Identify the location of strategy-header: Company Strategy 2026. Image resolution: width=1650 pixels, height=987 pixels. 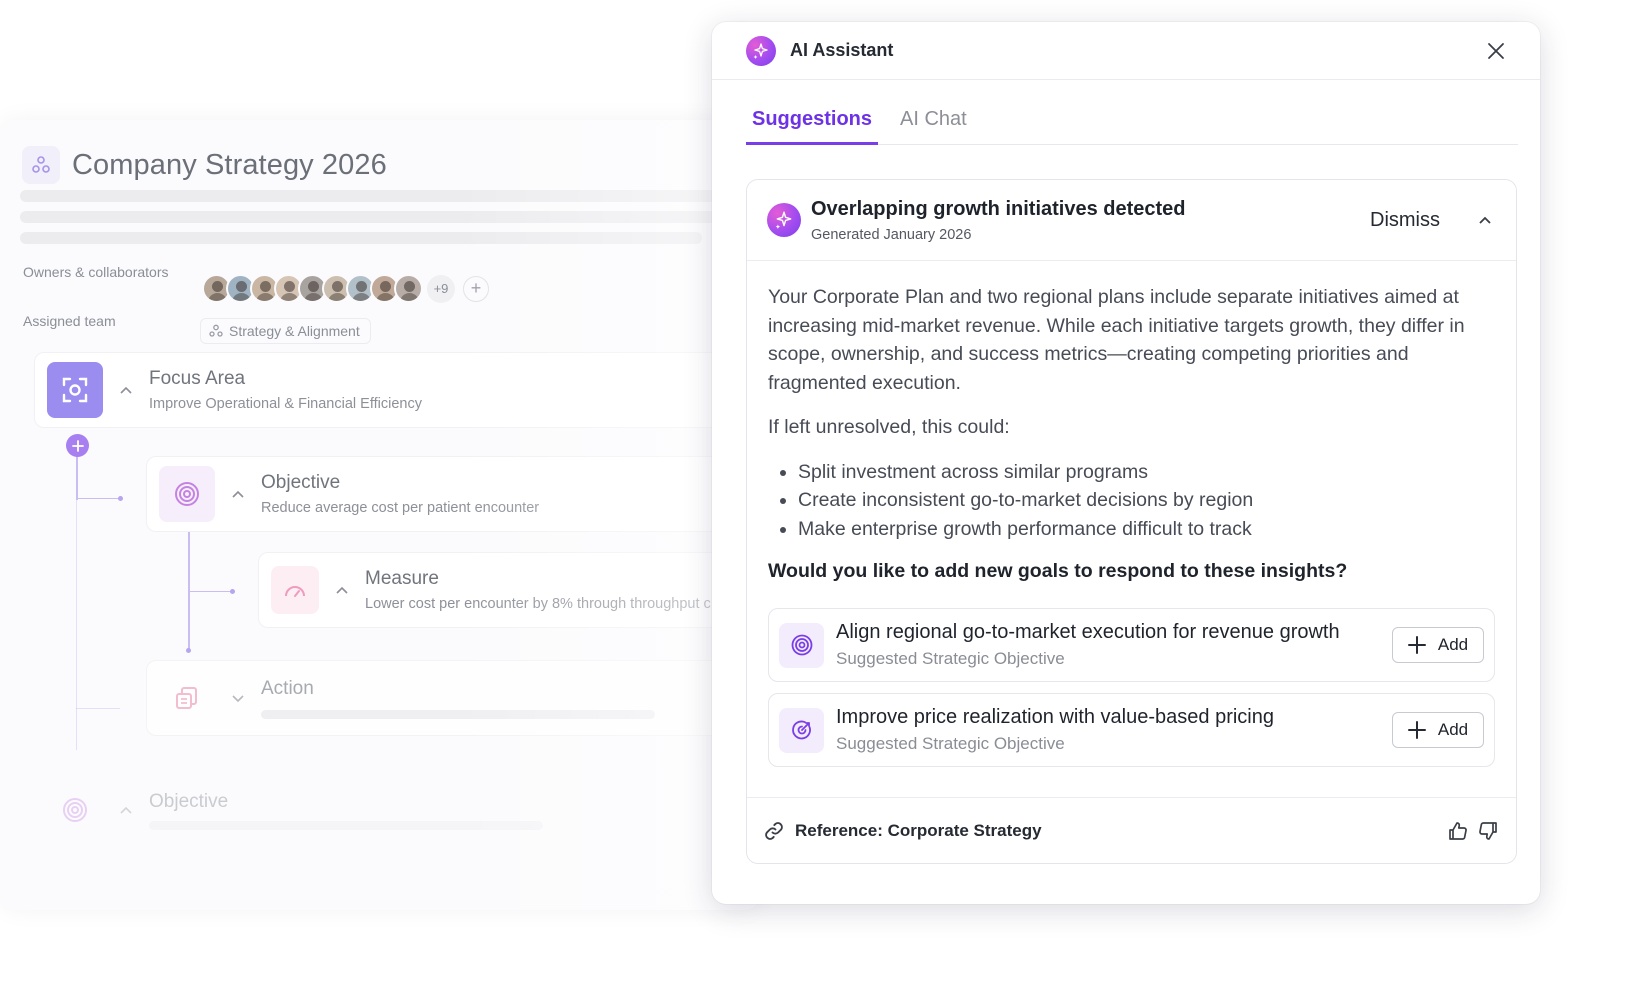
(204, 165).